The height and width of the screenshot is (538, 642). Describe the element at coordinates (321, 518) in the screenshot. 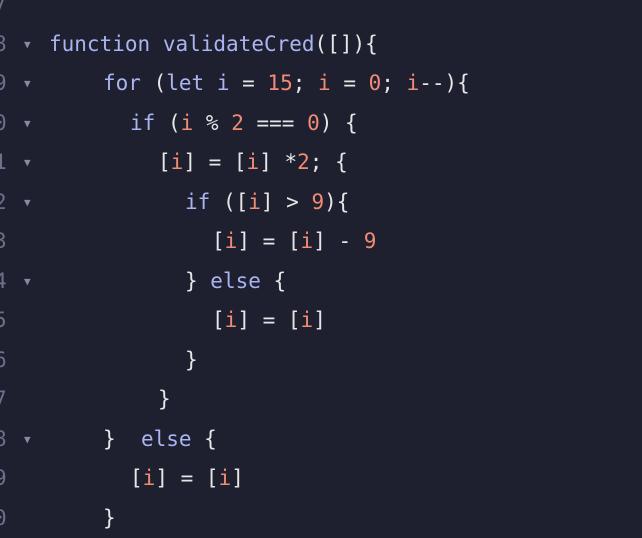

I see `code-line: 0}` at that location.